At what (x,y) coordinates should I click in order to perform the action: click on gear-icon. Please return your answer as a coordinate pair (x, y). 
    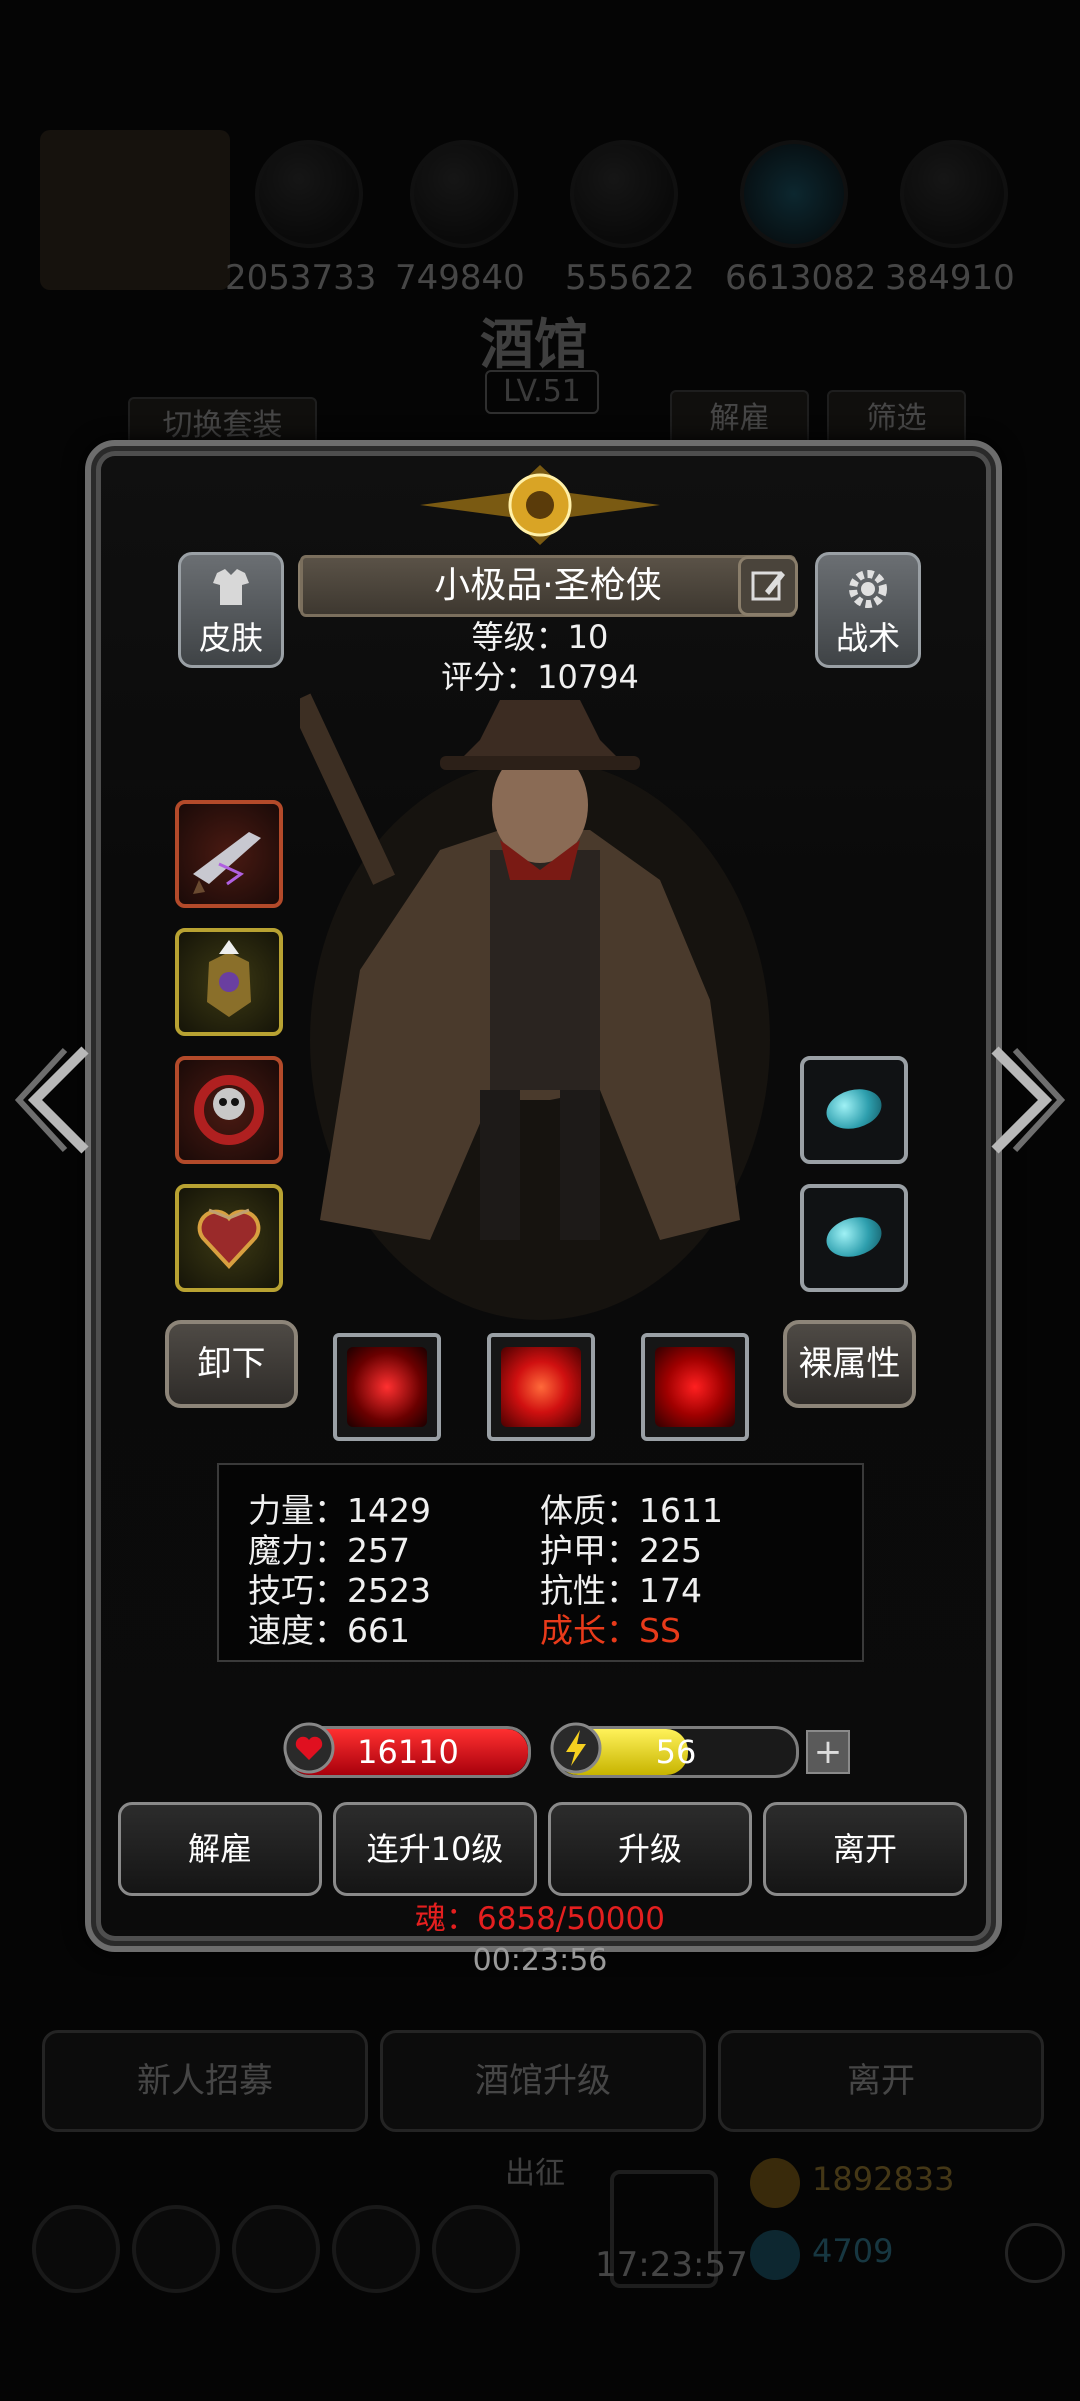
    Looking at the image, I should click on (868, 589).